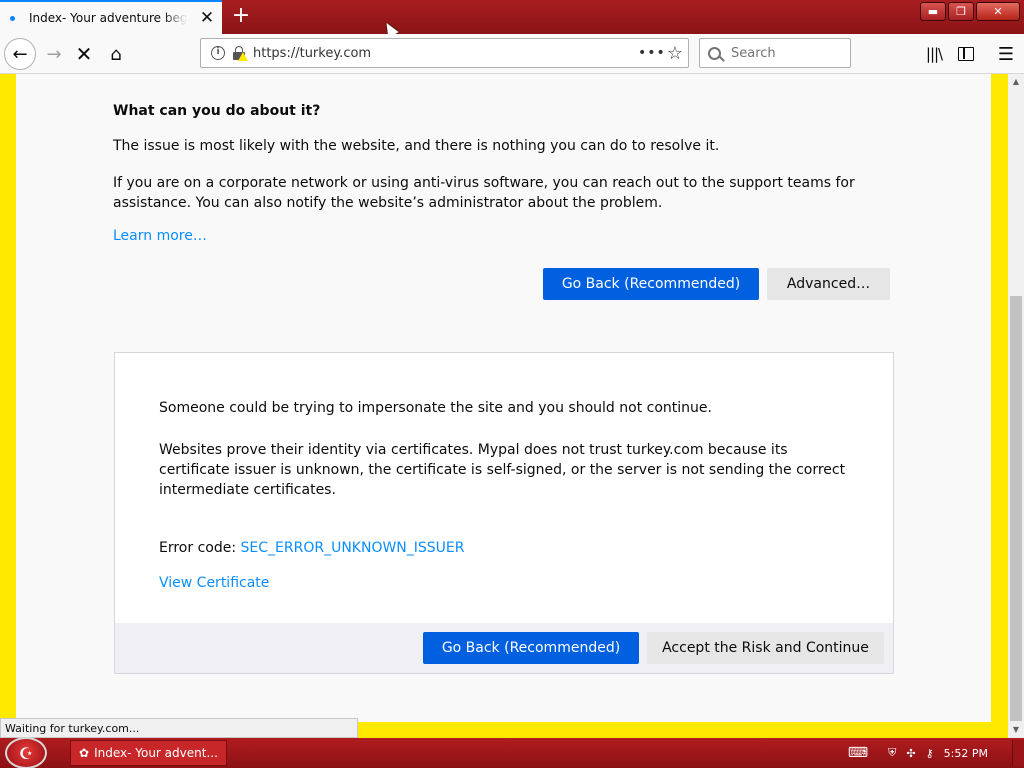 The height and width of the screenshot is (768, 1024). What do you see at coordinates (26, 752) in the screenshot?
I see `start-button: ☪` at bounding box center [26, 752].